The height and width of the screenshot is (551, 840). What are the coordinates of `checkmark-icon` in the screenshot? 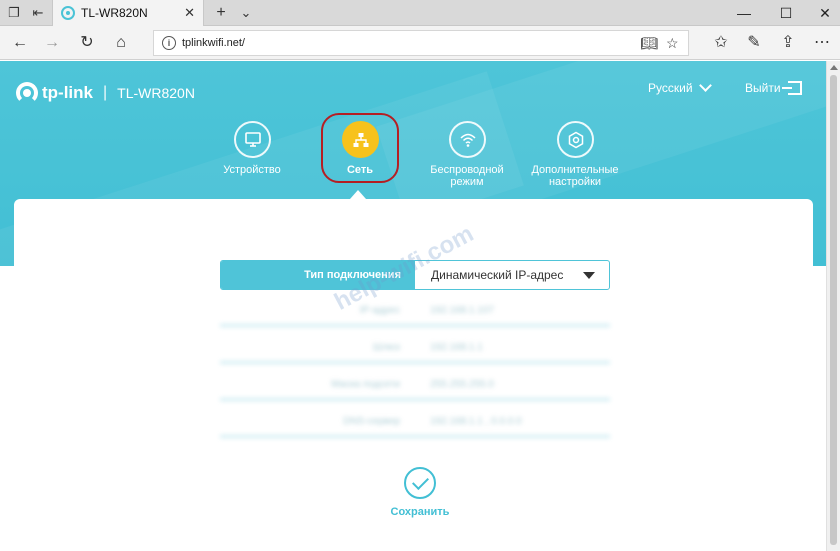 It's located at (420, 483).